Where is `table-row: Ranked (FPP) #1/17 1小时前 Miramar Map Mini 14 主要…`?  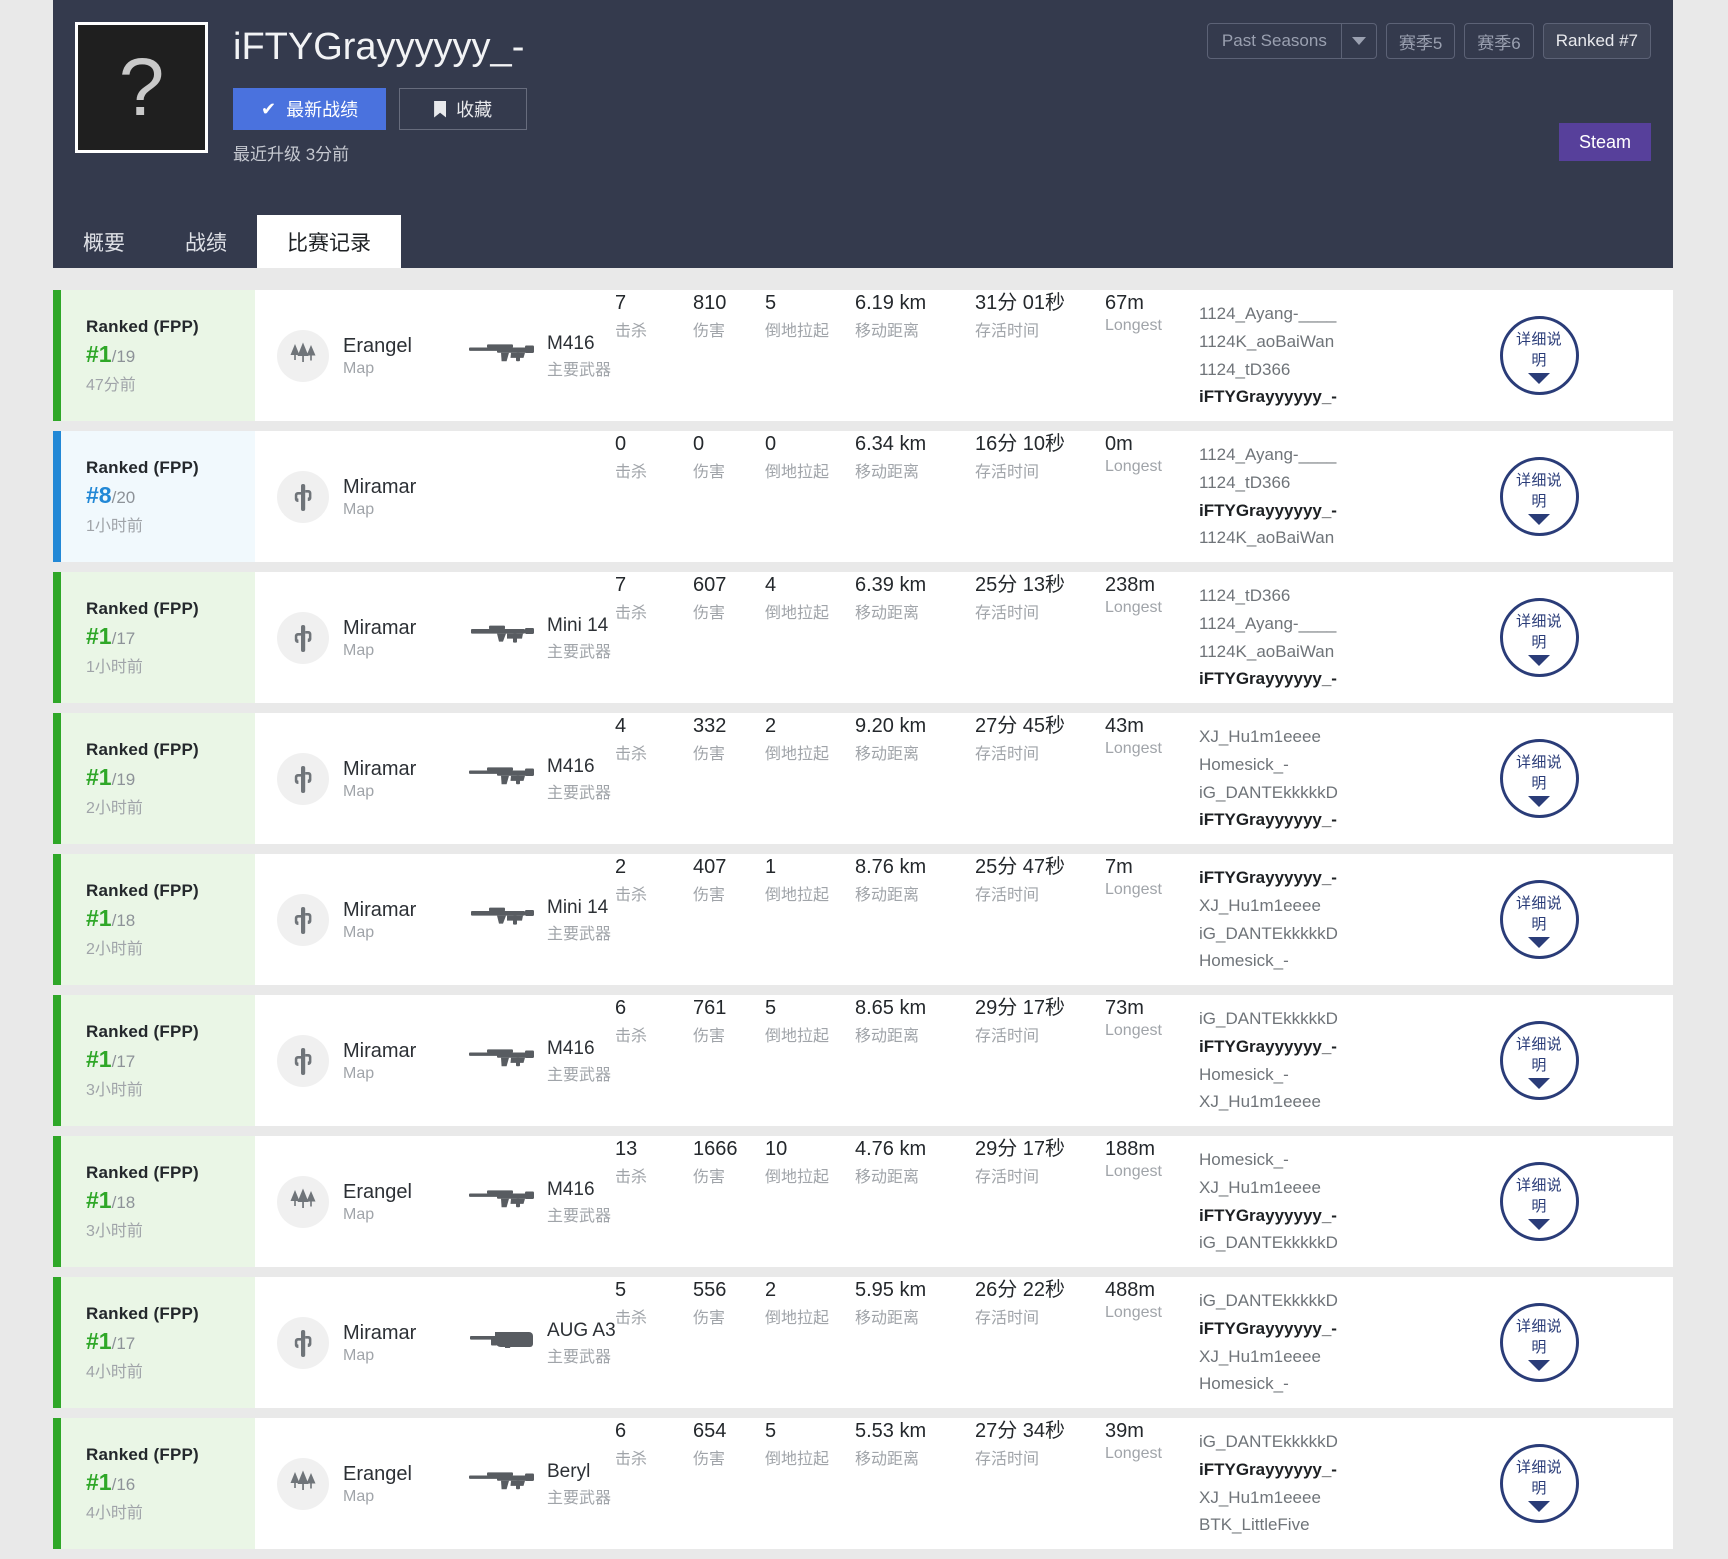 table-row: Ranked (FPP) #1/17 1小时前 Miramar Map Mini 14 主要… is located at coordinates (863, 637).